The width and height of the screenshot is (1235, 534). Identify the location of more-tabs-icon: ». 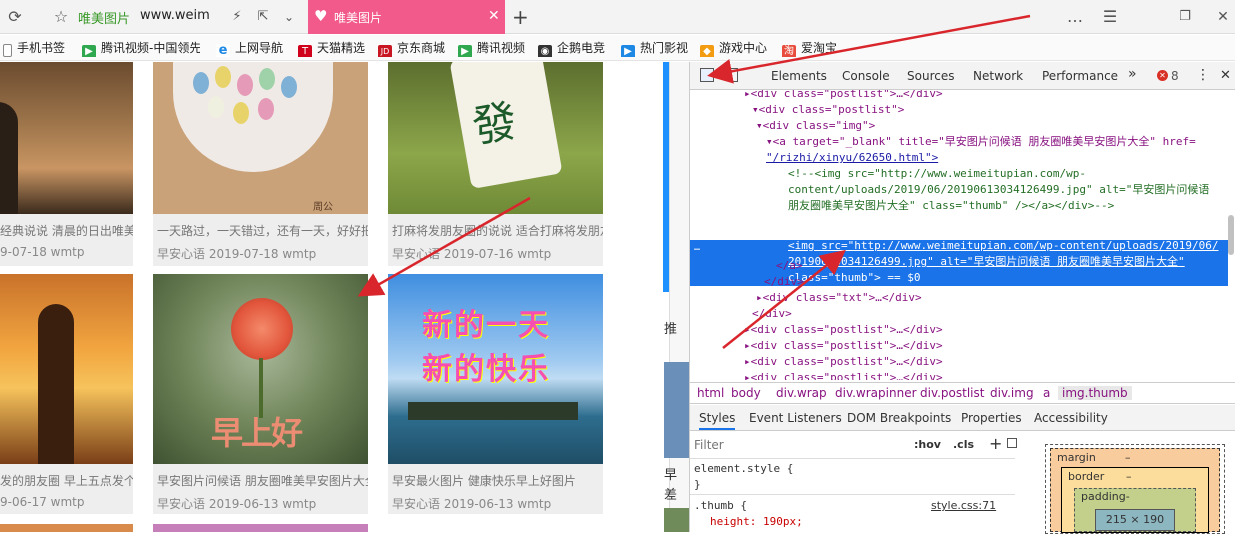
(1132, 74).